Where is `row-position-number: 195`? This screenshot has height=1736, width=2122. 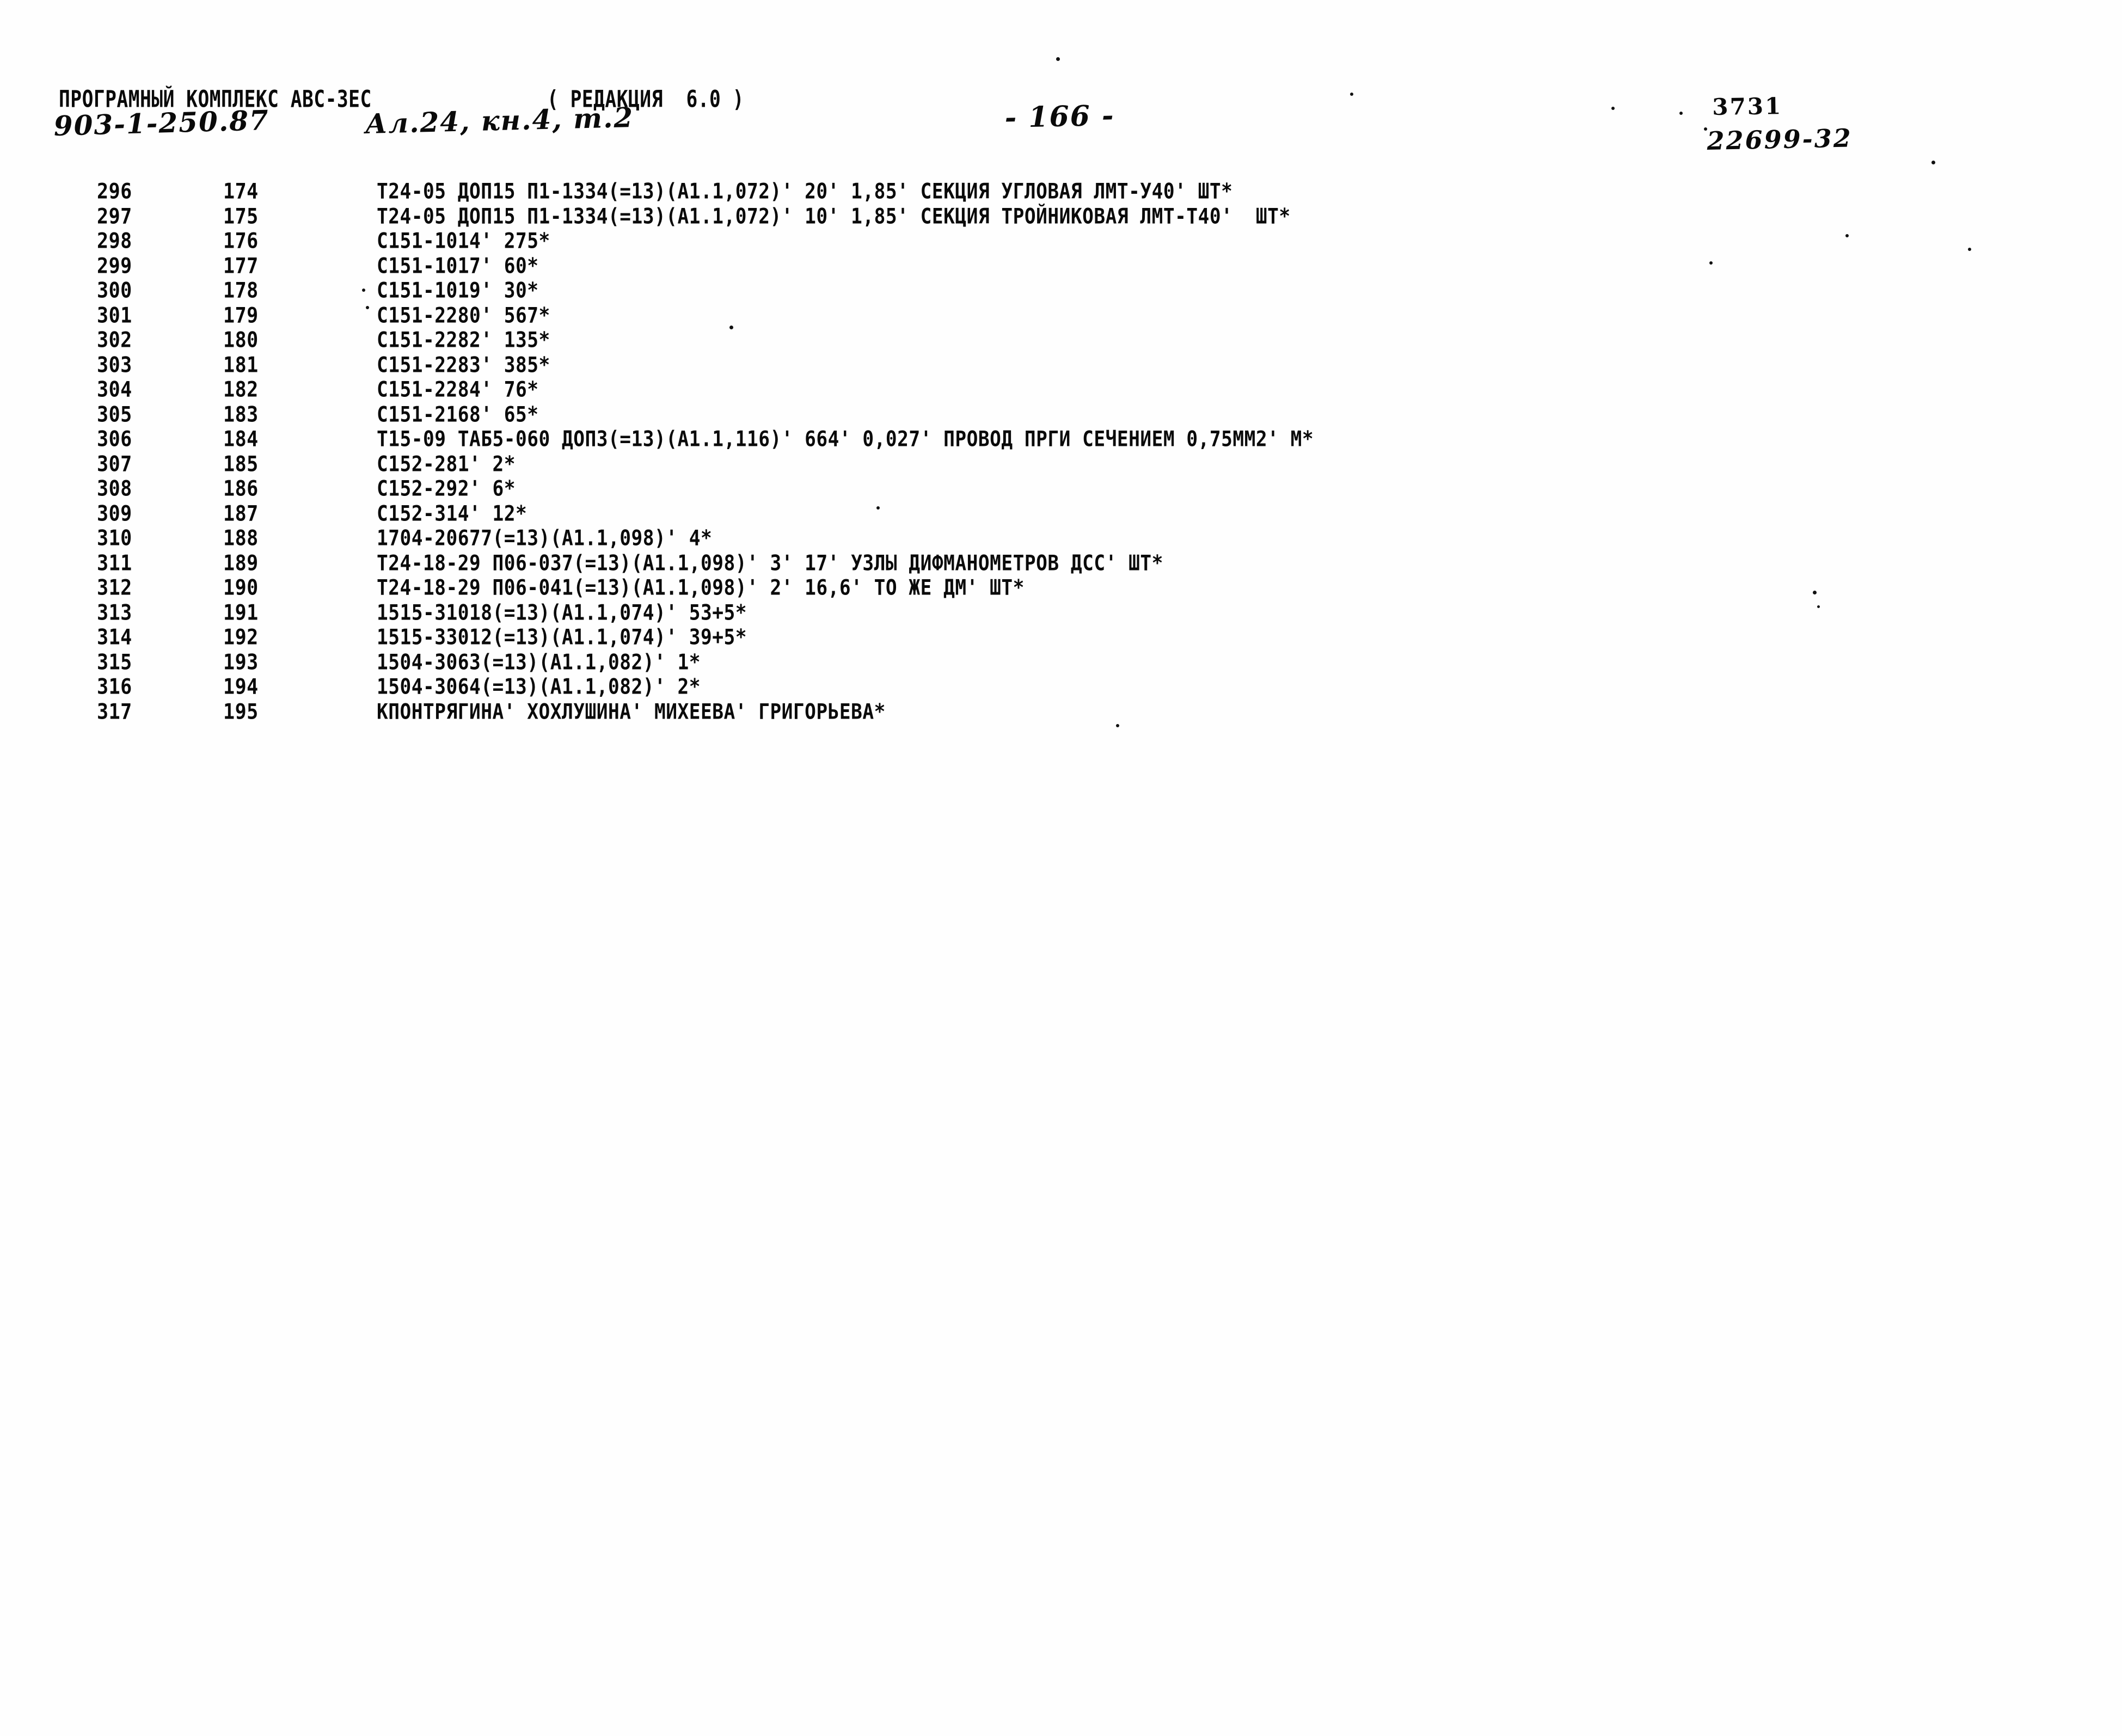 row-position-number: 195 is located at coordinates (241, 712).